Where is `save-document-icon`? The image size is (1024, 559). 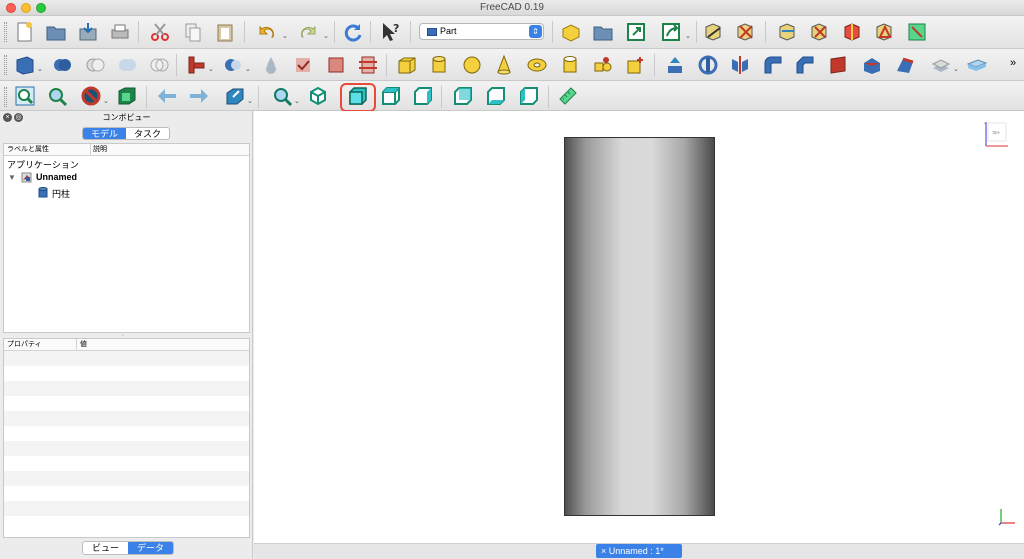
save-document-icon is located at coordinates (88, 32).